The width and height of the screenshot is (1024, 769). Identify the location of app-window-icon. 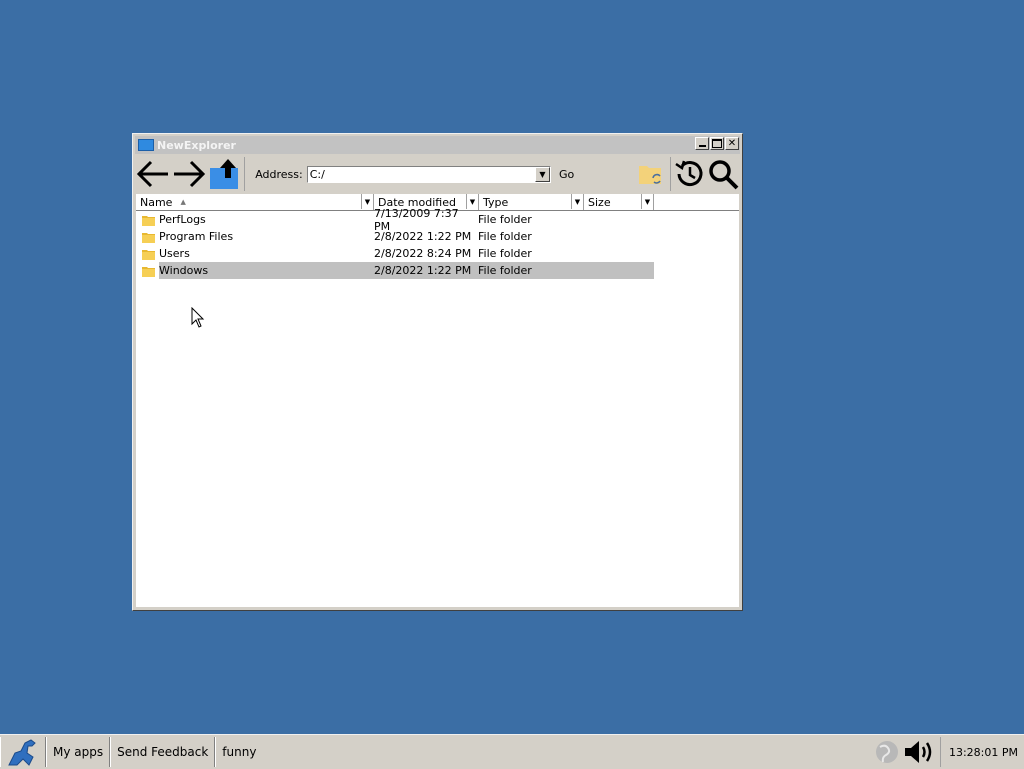
(146, 145).